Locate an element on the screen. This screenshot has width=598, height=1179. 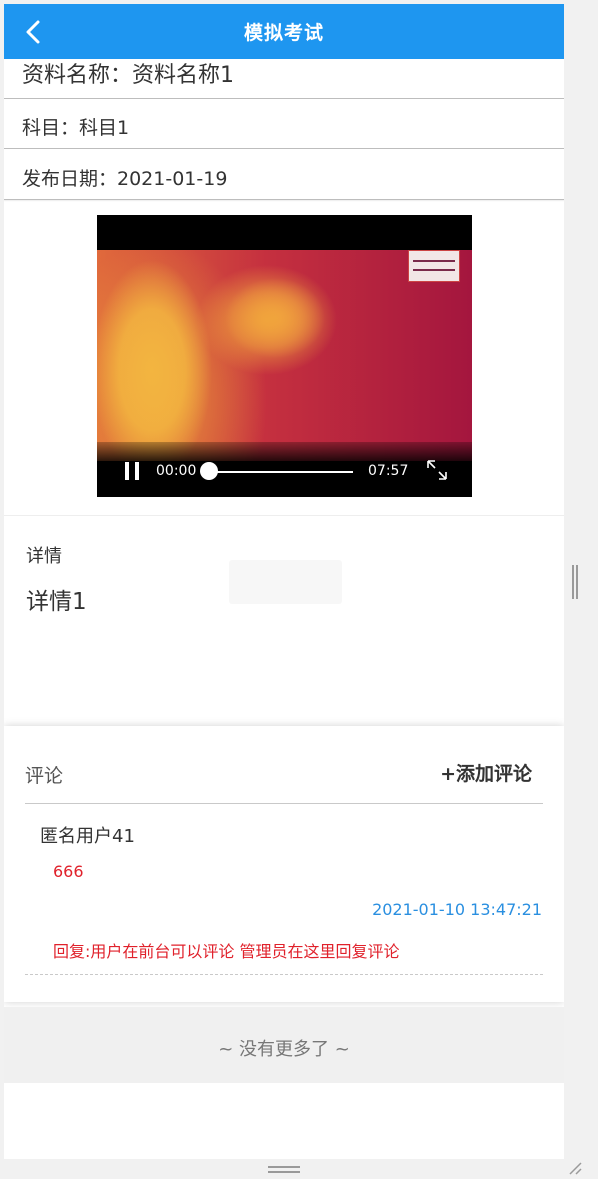
faded-overlay-box is located at coordinates (285, 582).